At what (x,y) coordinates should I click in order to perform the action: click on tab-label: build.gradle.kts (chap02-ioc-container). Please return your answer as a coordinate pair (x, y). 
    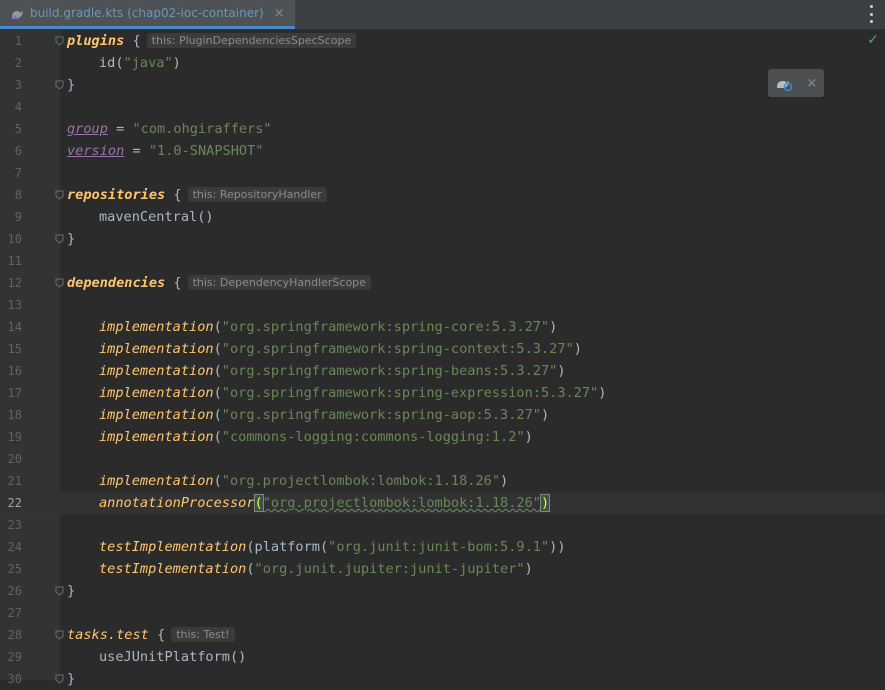
    Looking at the image, I should click on (147, 13).